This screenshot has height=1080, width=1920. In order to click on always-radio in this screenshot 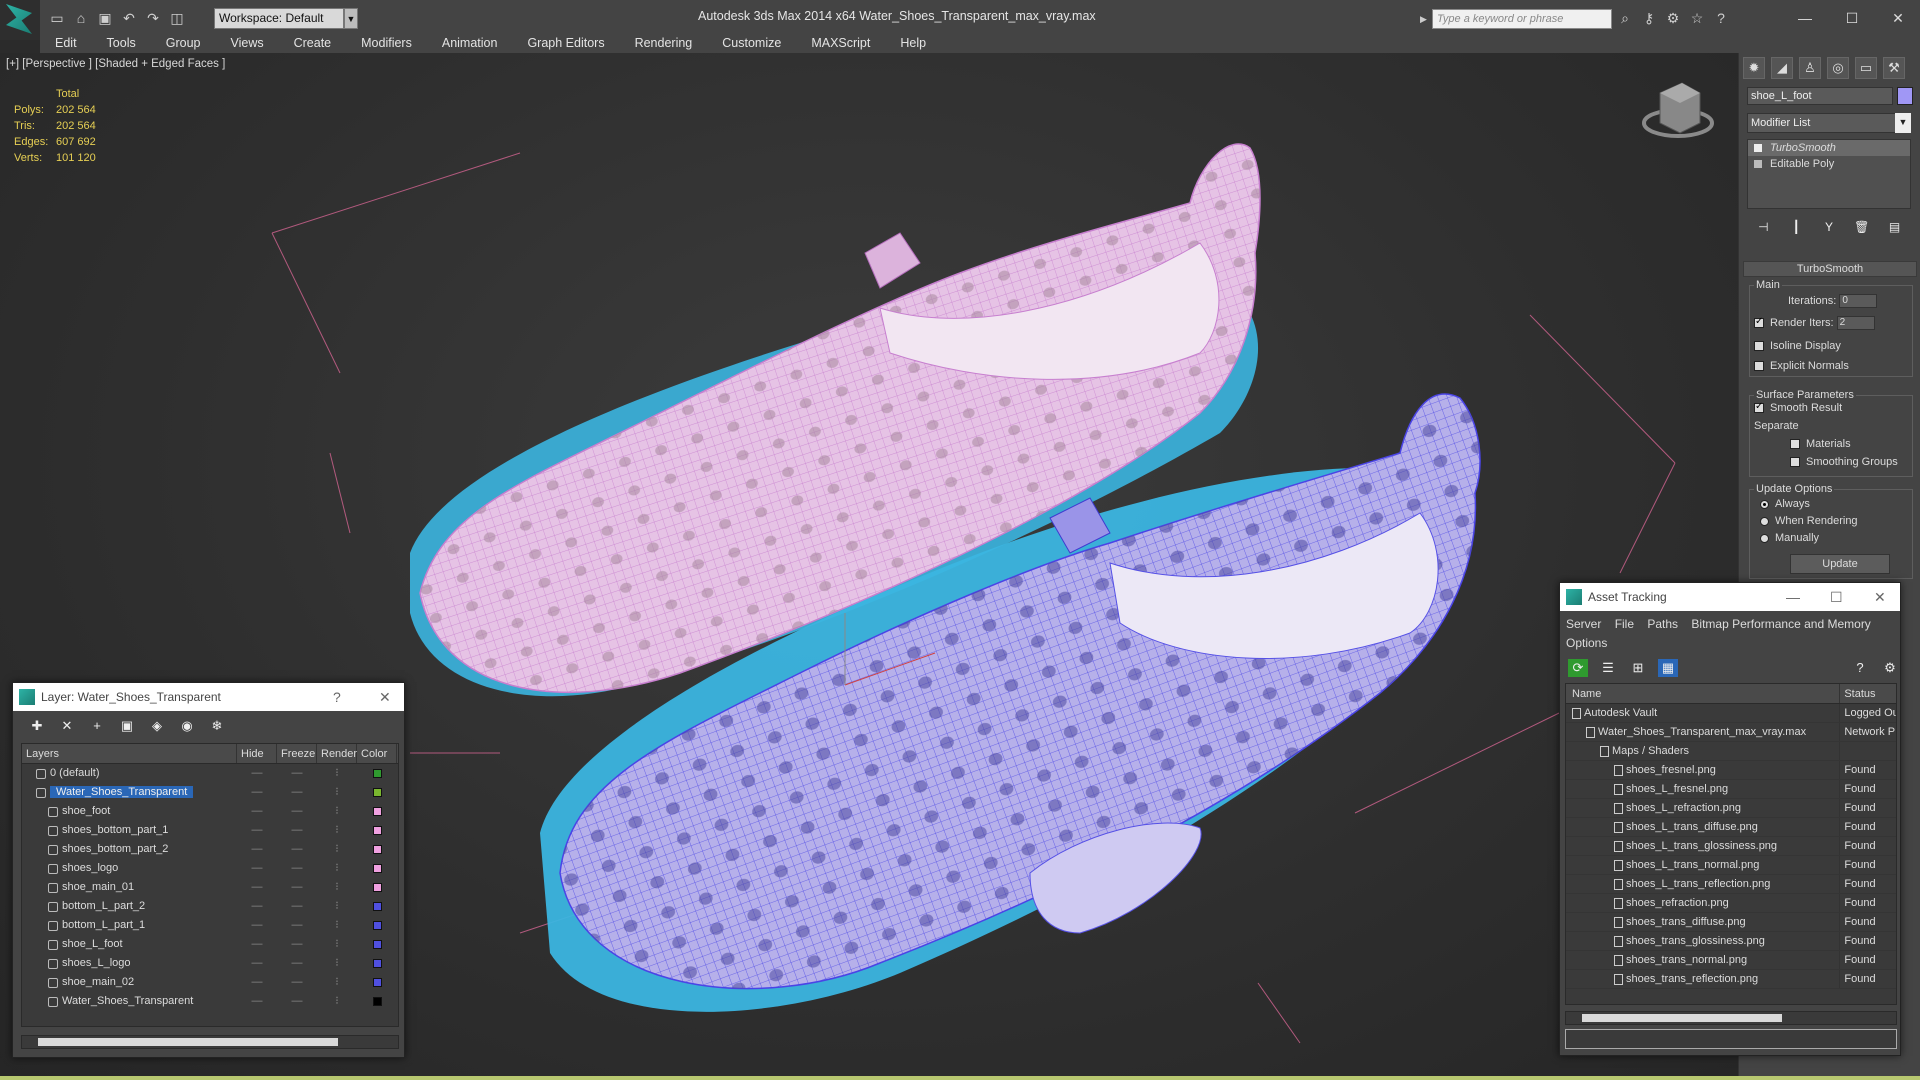, I will do `click(1764, 504)`.